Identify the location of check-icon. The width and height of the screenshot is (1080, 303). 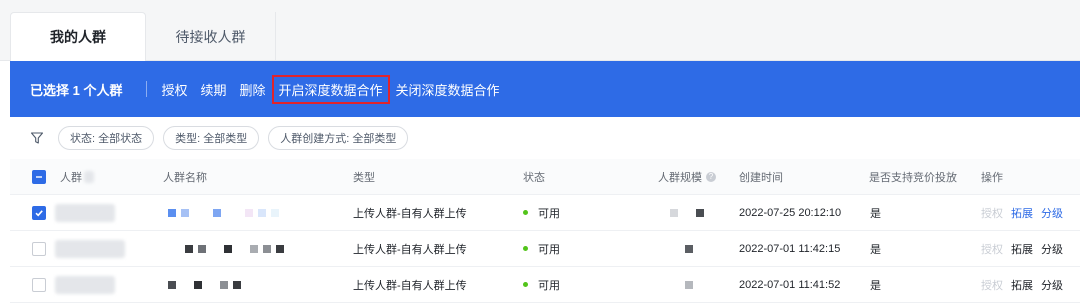
(39, 212).